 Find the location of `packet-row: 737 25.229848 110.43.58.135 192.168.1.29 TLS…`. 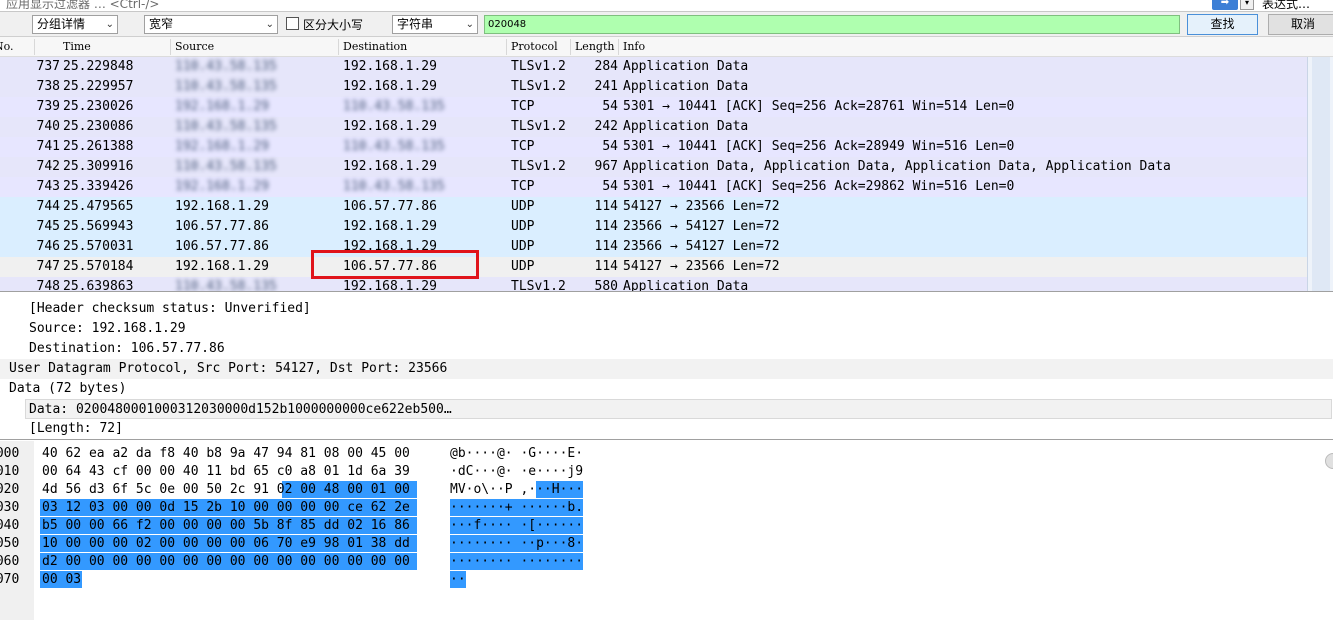

packet-row: 737 25.229848 110.43.58.135 192.168.1.29 TLS… is located at coordinates (653, 67).